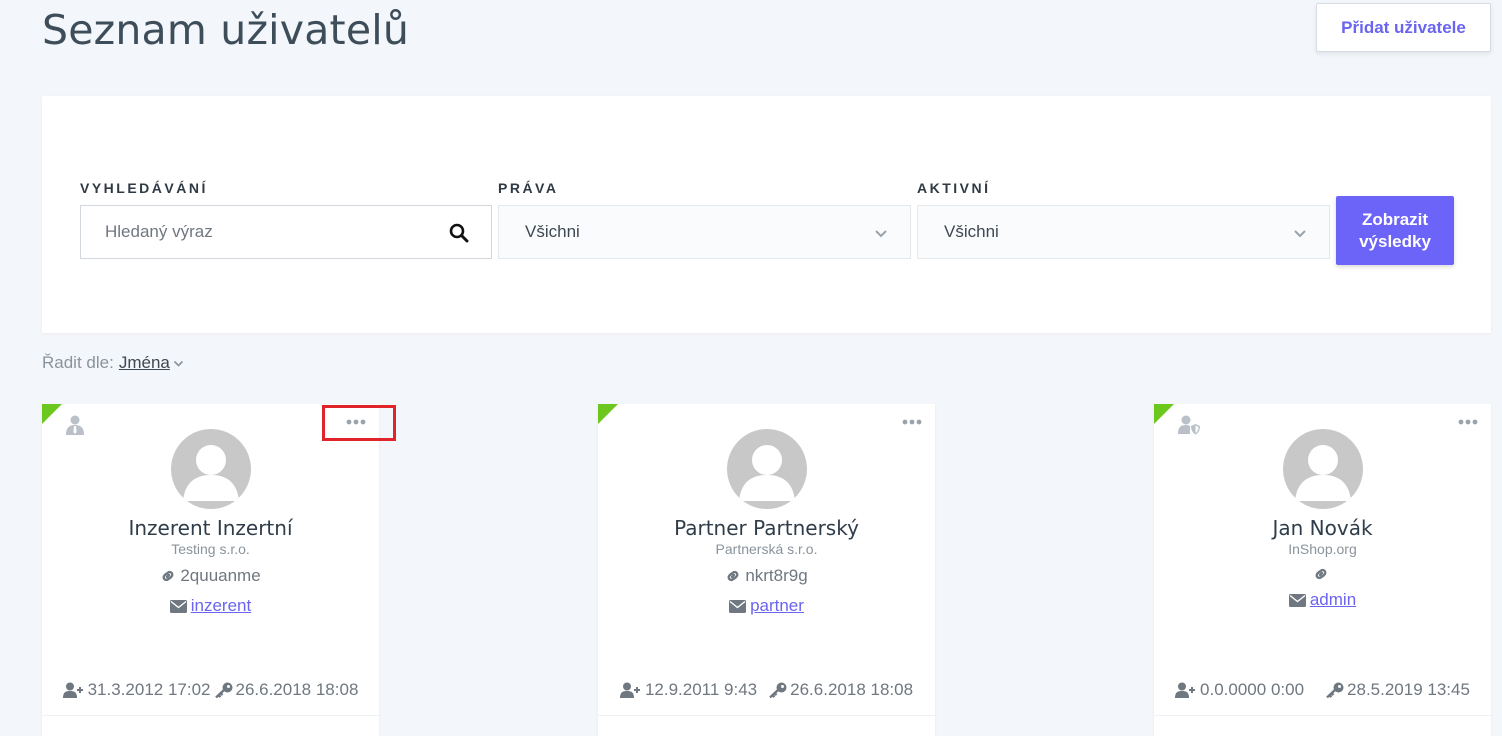 Image resolution: width=1502 pixels, height=736 pixels. I want to click on registered-date: 12.9.2011 9:43, so click(701, 689).